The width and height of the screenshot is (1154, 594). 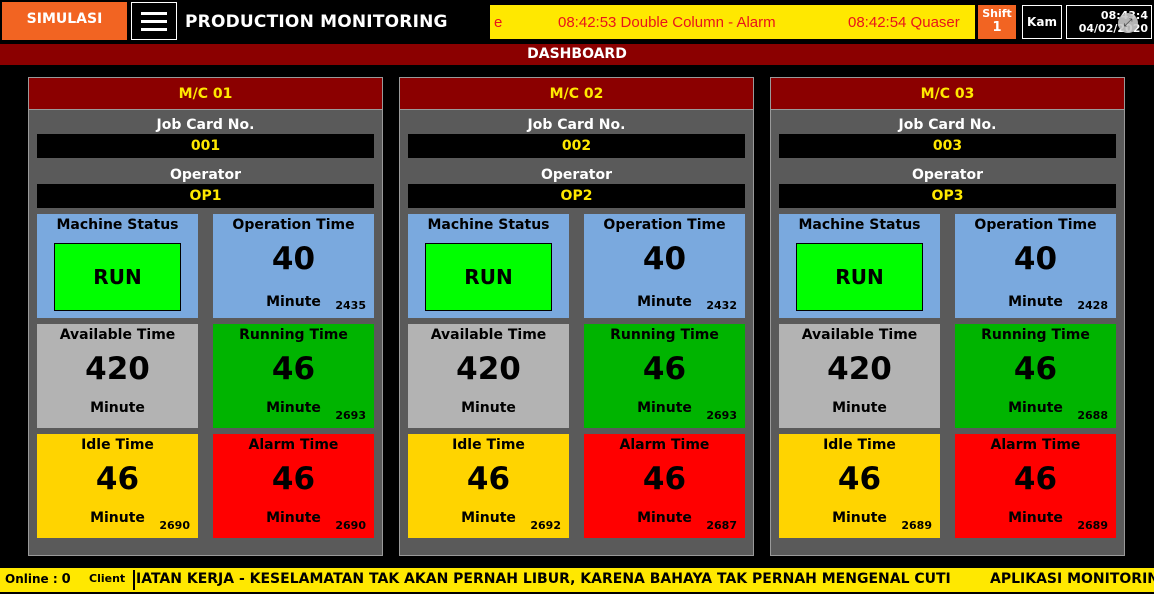 I want to click on operation-time-tile: Operation Time 40 Minute 2432, so click(x=664, y=266).